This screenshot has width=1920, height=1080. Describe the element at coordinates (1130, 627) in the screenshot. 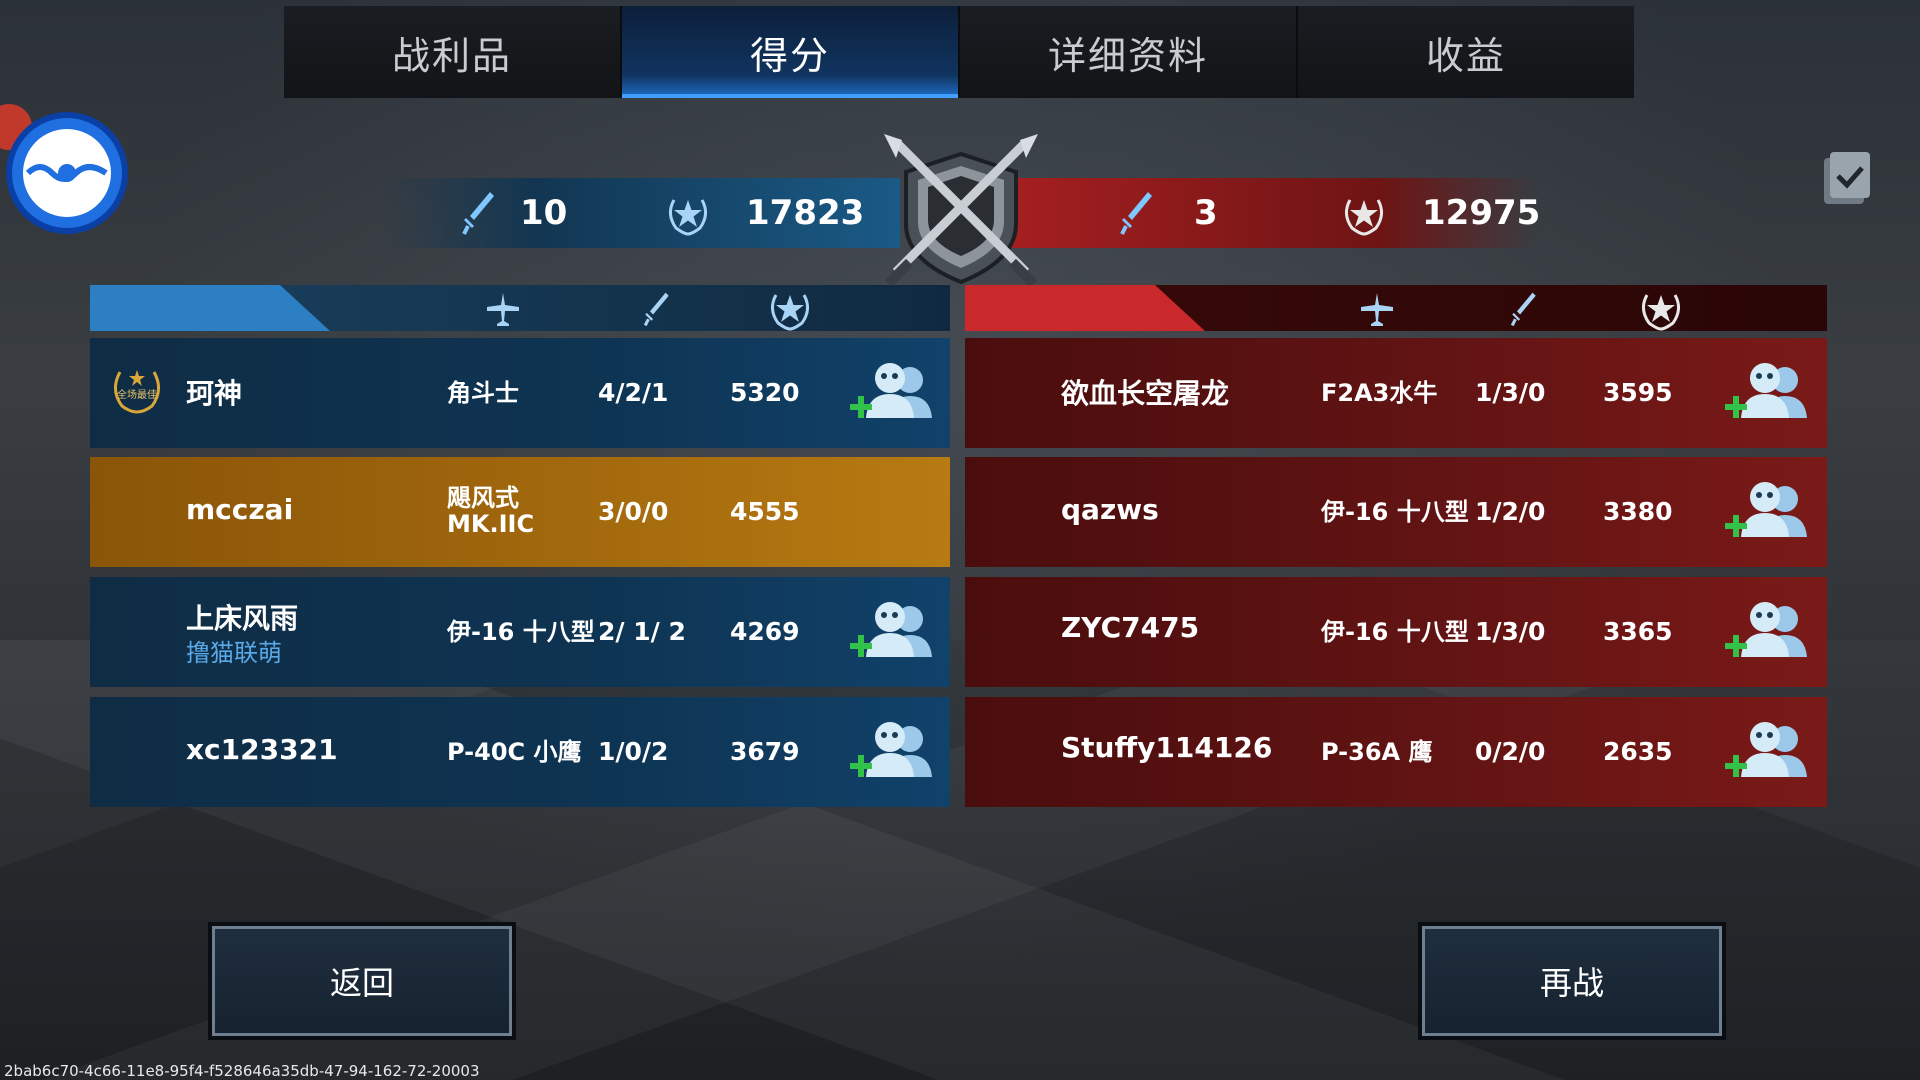

I see `player-name: ZYC7475` at that location.